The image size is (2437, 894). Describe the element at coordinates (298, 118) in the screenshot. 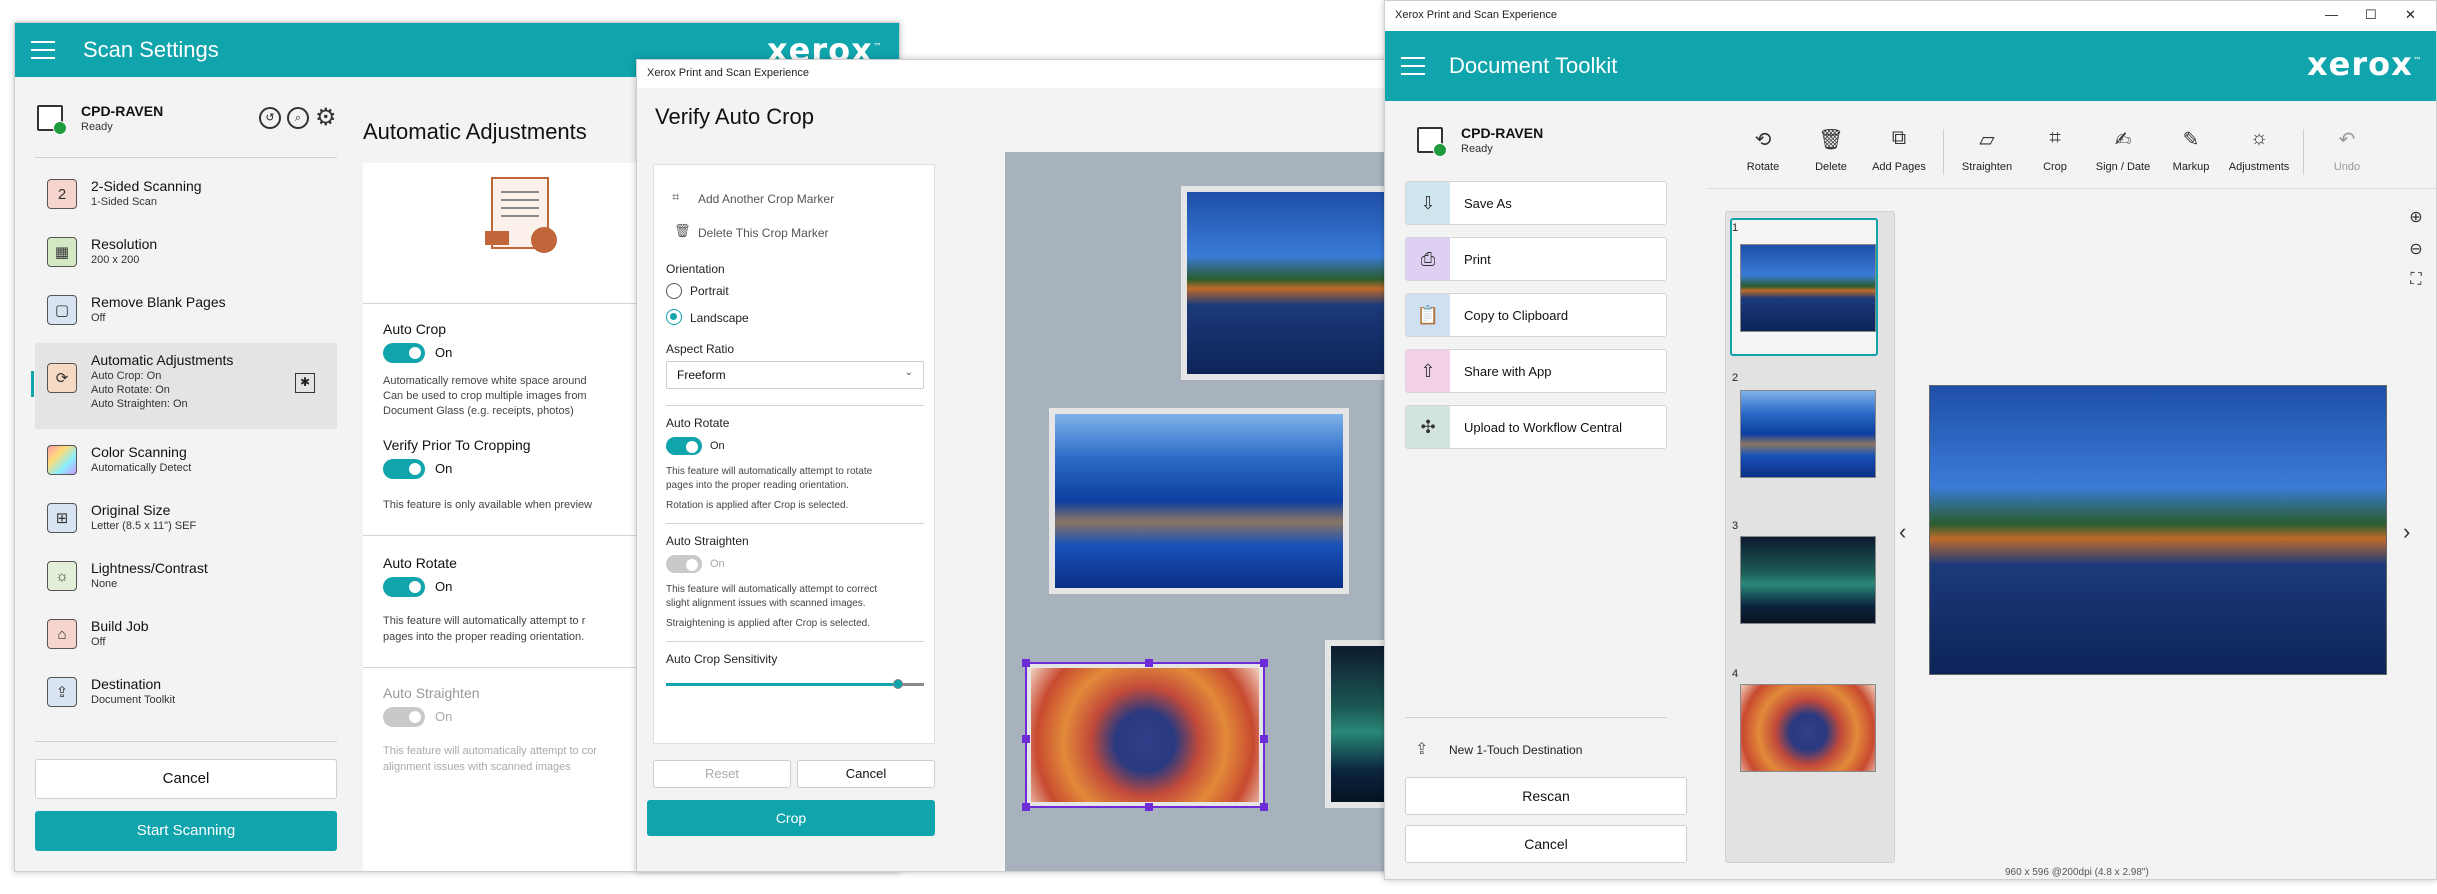

I see `search-icon: ⌕` at that location.